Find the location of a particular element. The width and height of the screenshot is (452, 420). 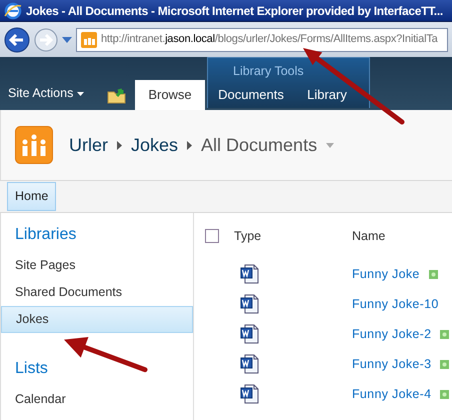

document-link: Funny Joke-3 is located at coordinates (392, 364).